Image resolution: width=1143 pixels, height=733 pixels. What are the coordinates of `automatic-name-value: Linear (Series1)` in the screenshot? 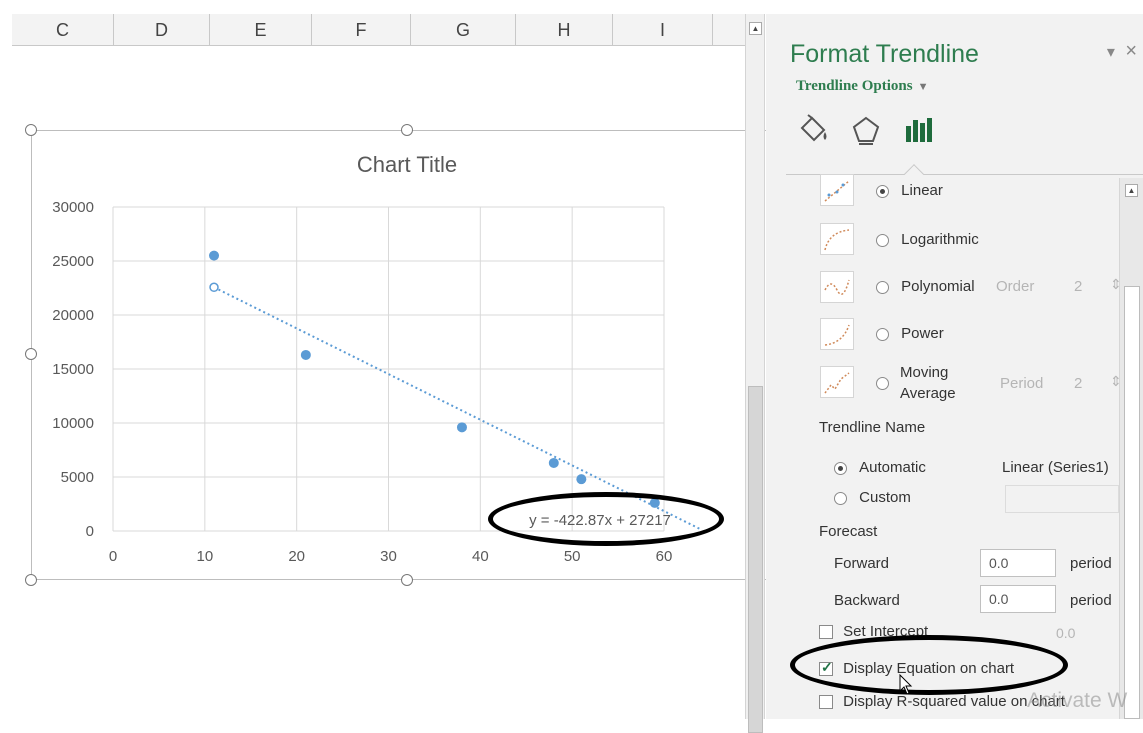 It's located at (1055, 467).